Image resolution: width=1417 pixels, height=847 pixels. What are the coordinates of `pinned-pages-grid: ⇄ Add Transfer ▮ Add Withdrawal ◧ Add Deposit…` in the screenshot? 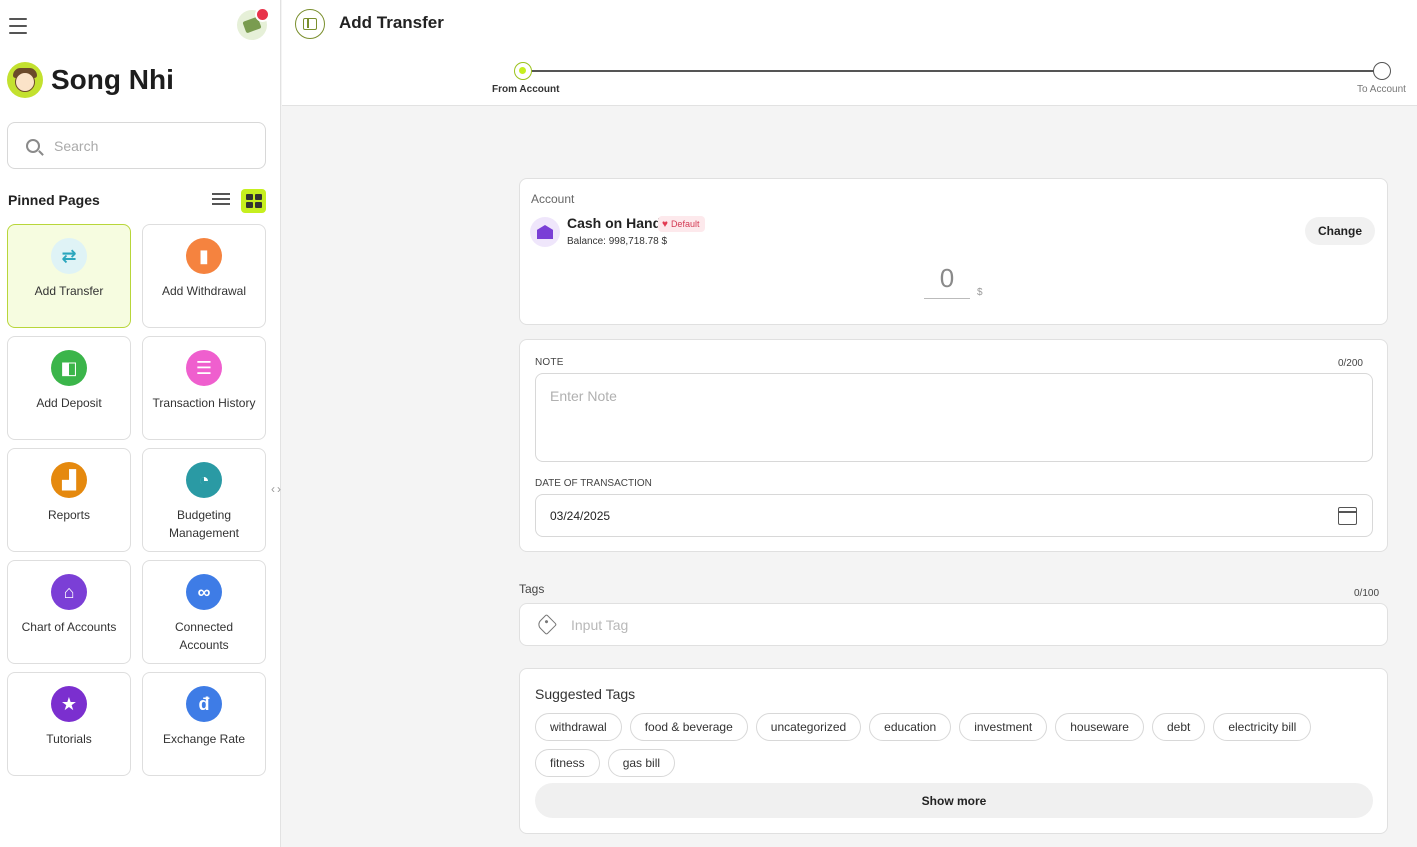 It's located at (136, 500).